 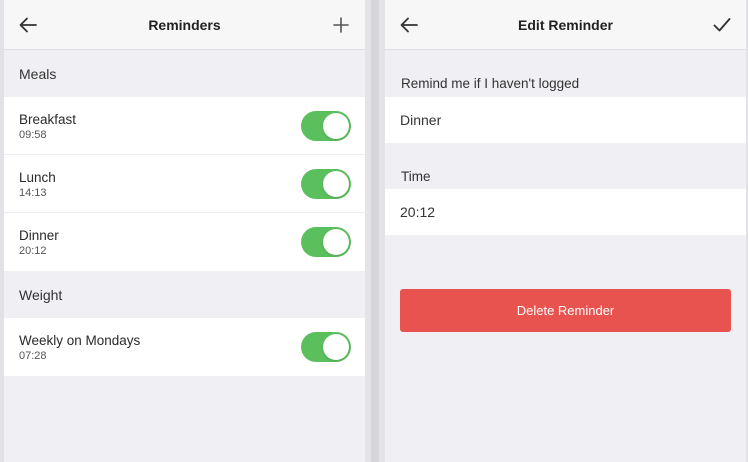 What do you see at coordinates (565, 212) in the screenshot?
I see `time-field: 20:12` at bounding box center [565, 212].